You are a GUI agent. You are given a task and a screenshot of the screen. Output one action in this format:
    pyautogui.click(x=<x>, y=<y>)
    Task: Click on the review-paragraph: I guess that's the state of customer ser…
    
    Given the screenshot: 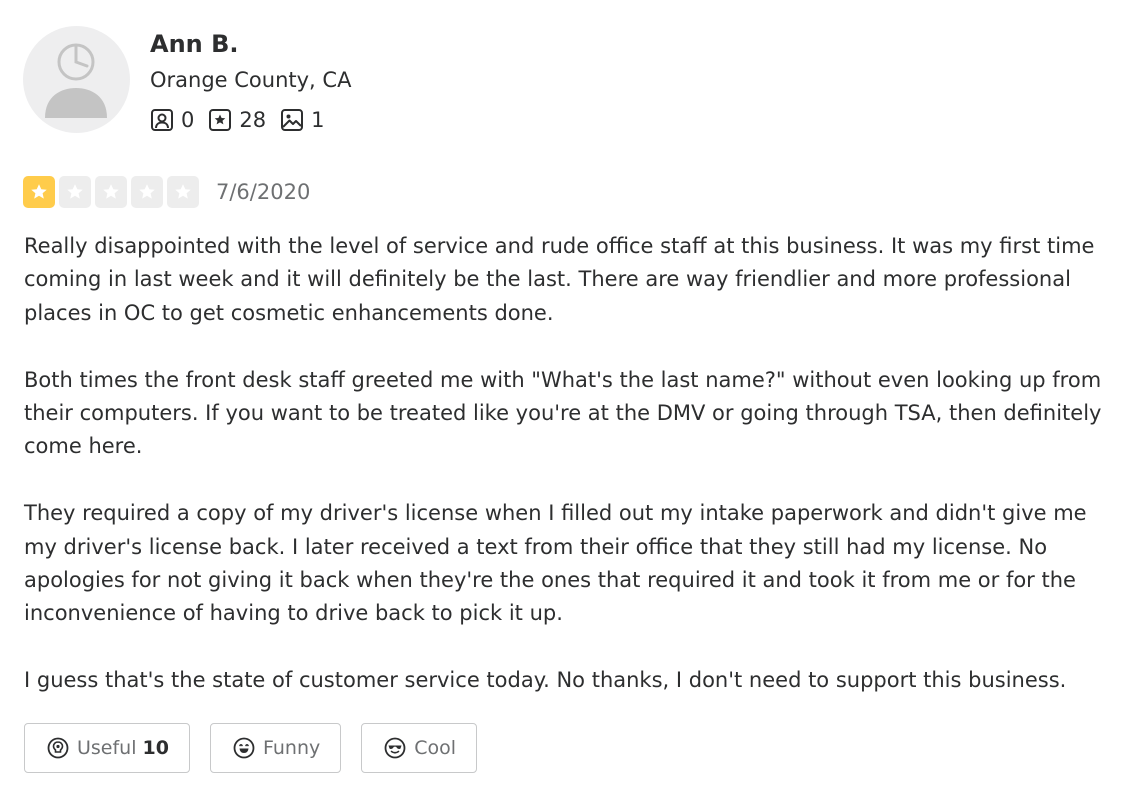 What is the action you would take?
    pyautogui.click(x=545, y=680)
    